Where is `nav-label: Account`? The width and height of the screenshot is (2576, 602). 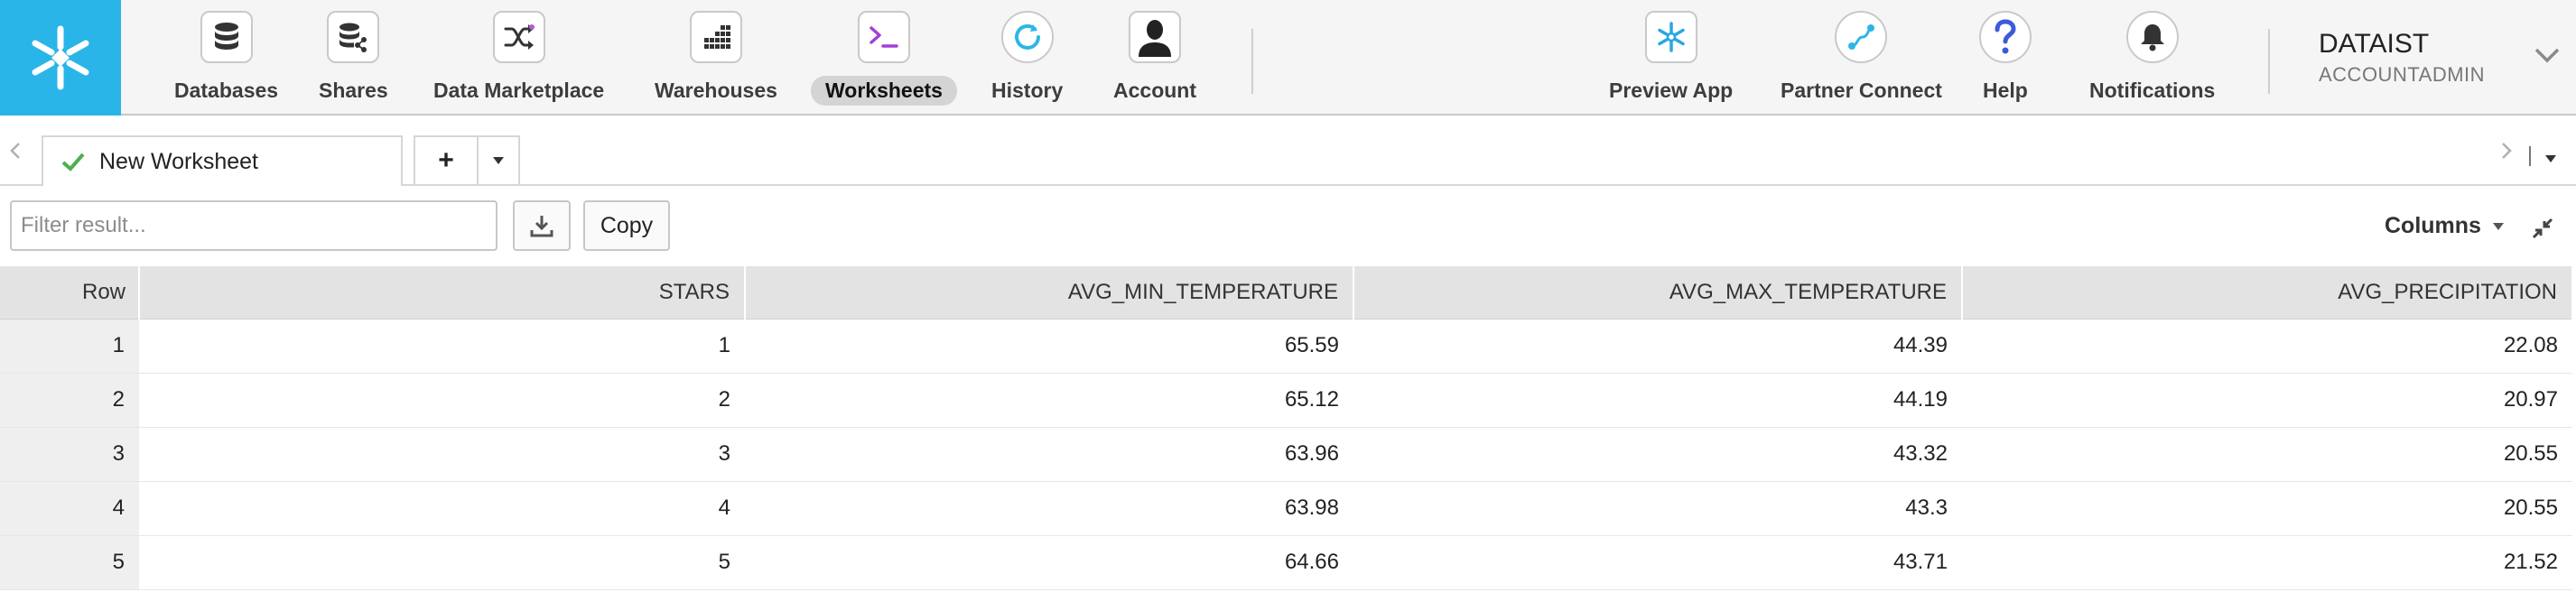
nav-label: Account is located at coordinates (1154, 90).